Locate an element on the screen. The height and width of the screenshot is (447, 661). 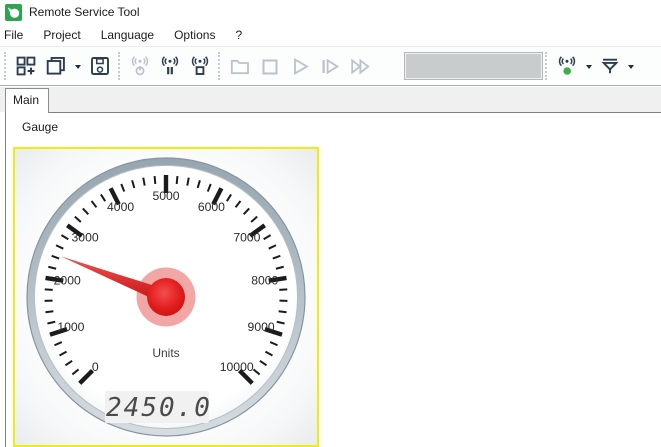
connect-button is located at coordinates (140, 66).